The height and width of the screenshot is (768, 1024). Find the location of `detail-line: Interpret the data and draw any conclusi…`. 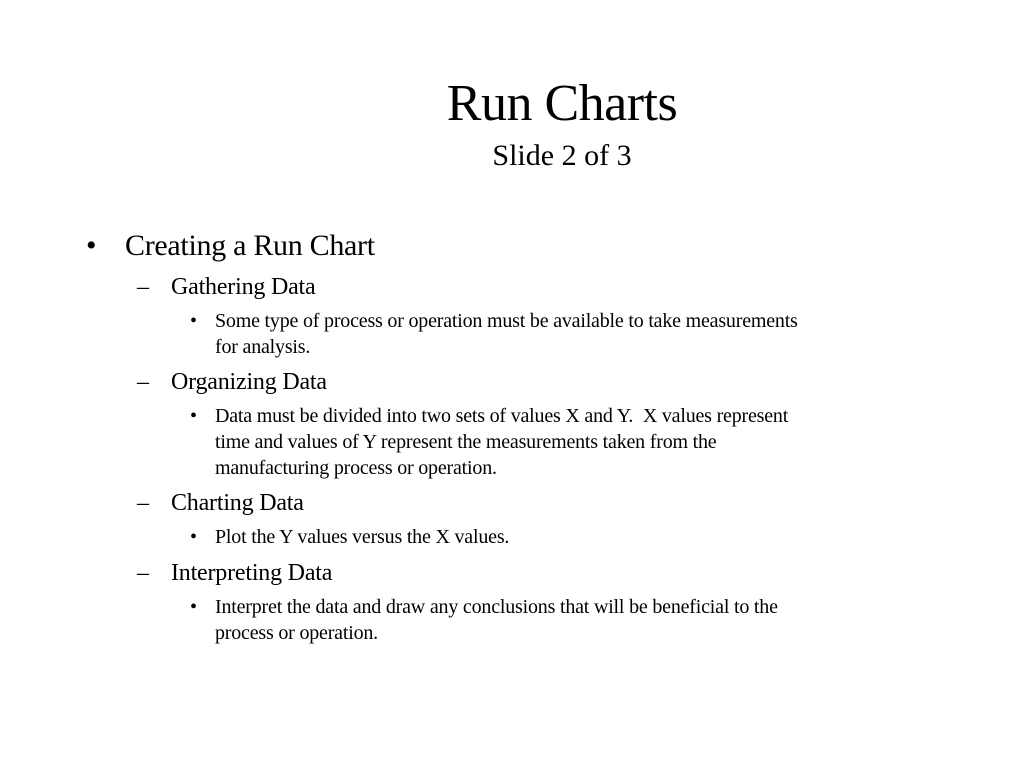

detail-line: Interpret the data and draw any conclusi… is located at coordinates (496, 607).